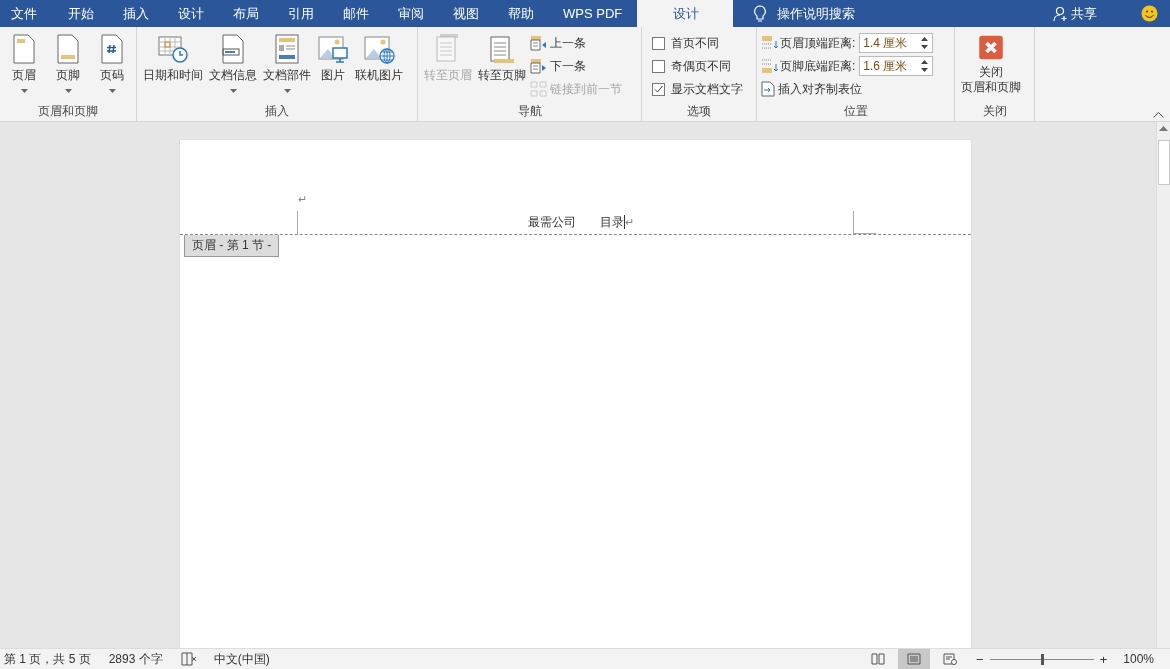 The height and width of the screenshot is (669, 1170). Describe the element at coordinates (333, 49) in the screenshot. I see `picture-icon` at that location.